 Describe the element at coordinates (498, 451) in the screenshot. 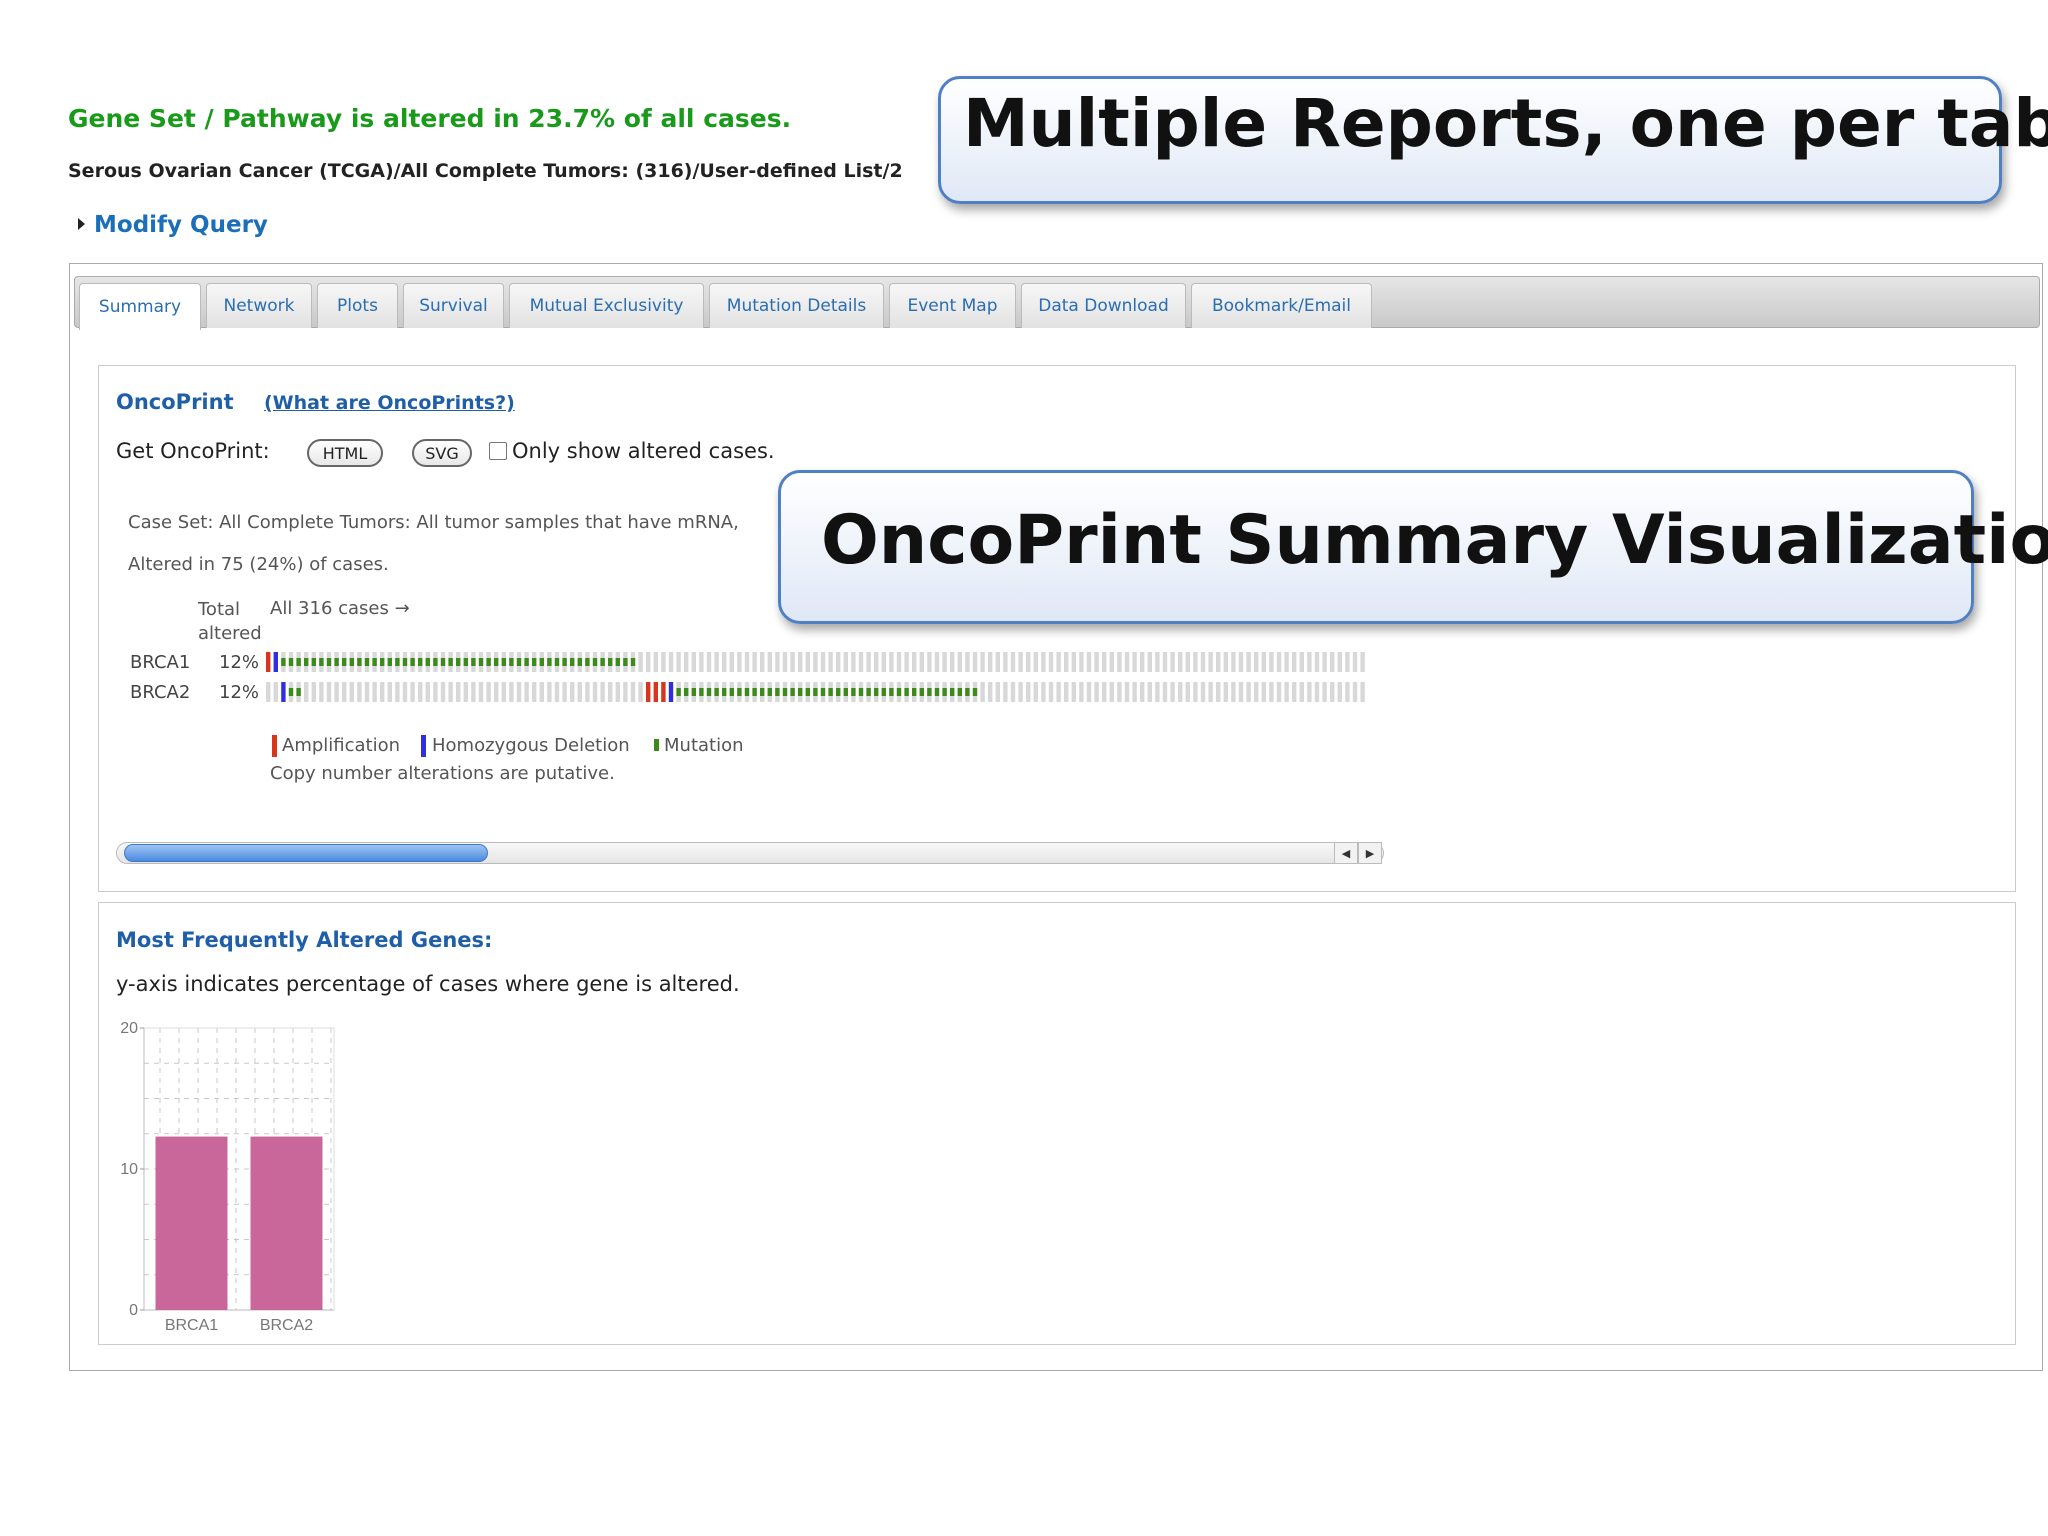

I see `only-altered-checkbox` at that location.